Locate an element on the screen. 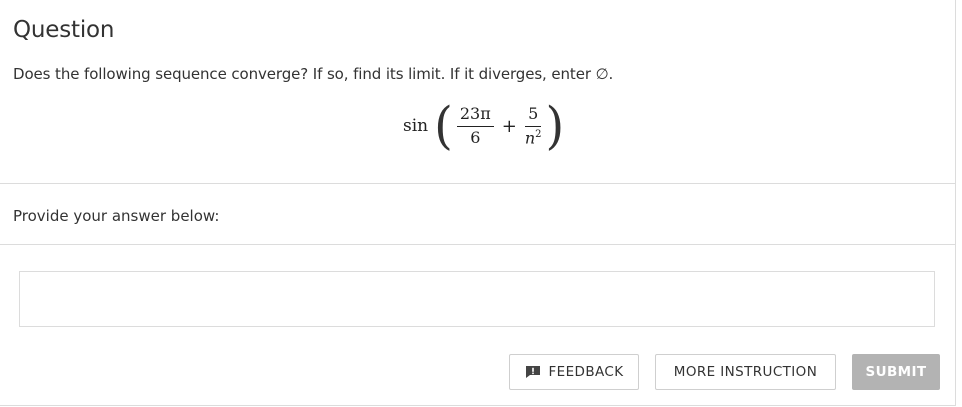  variable-n: n is located at coordinates (530, 138).